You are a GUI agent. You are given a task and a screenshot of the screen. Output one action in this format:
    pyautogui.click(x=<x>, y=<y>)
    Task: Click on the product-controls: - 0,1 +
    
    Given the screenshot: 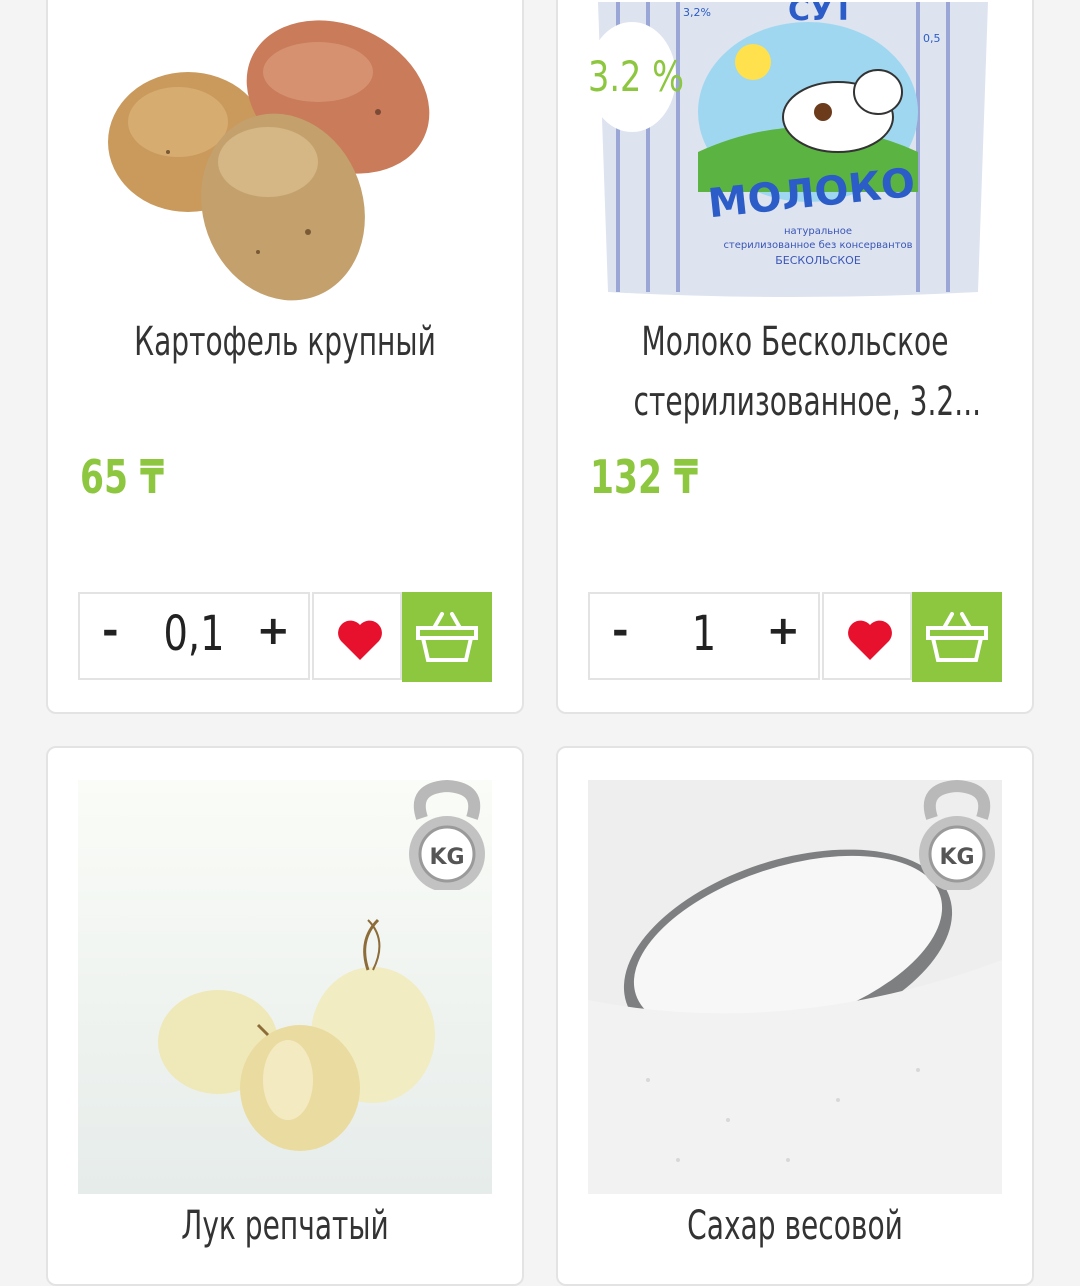 What is the action you would take?
    pyautogui.click(x=285, y=637)
    